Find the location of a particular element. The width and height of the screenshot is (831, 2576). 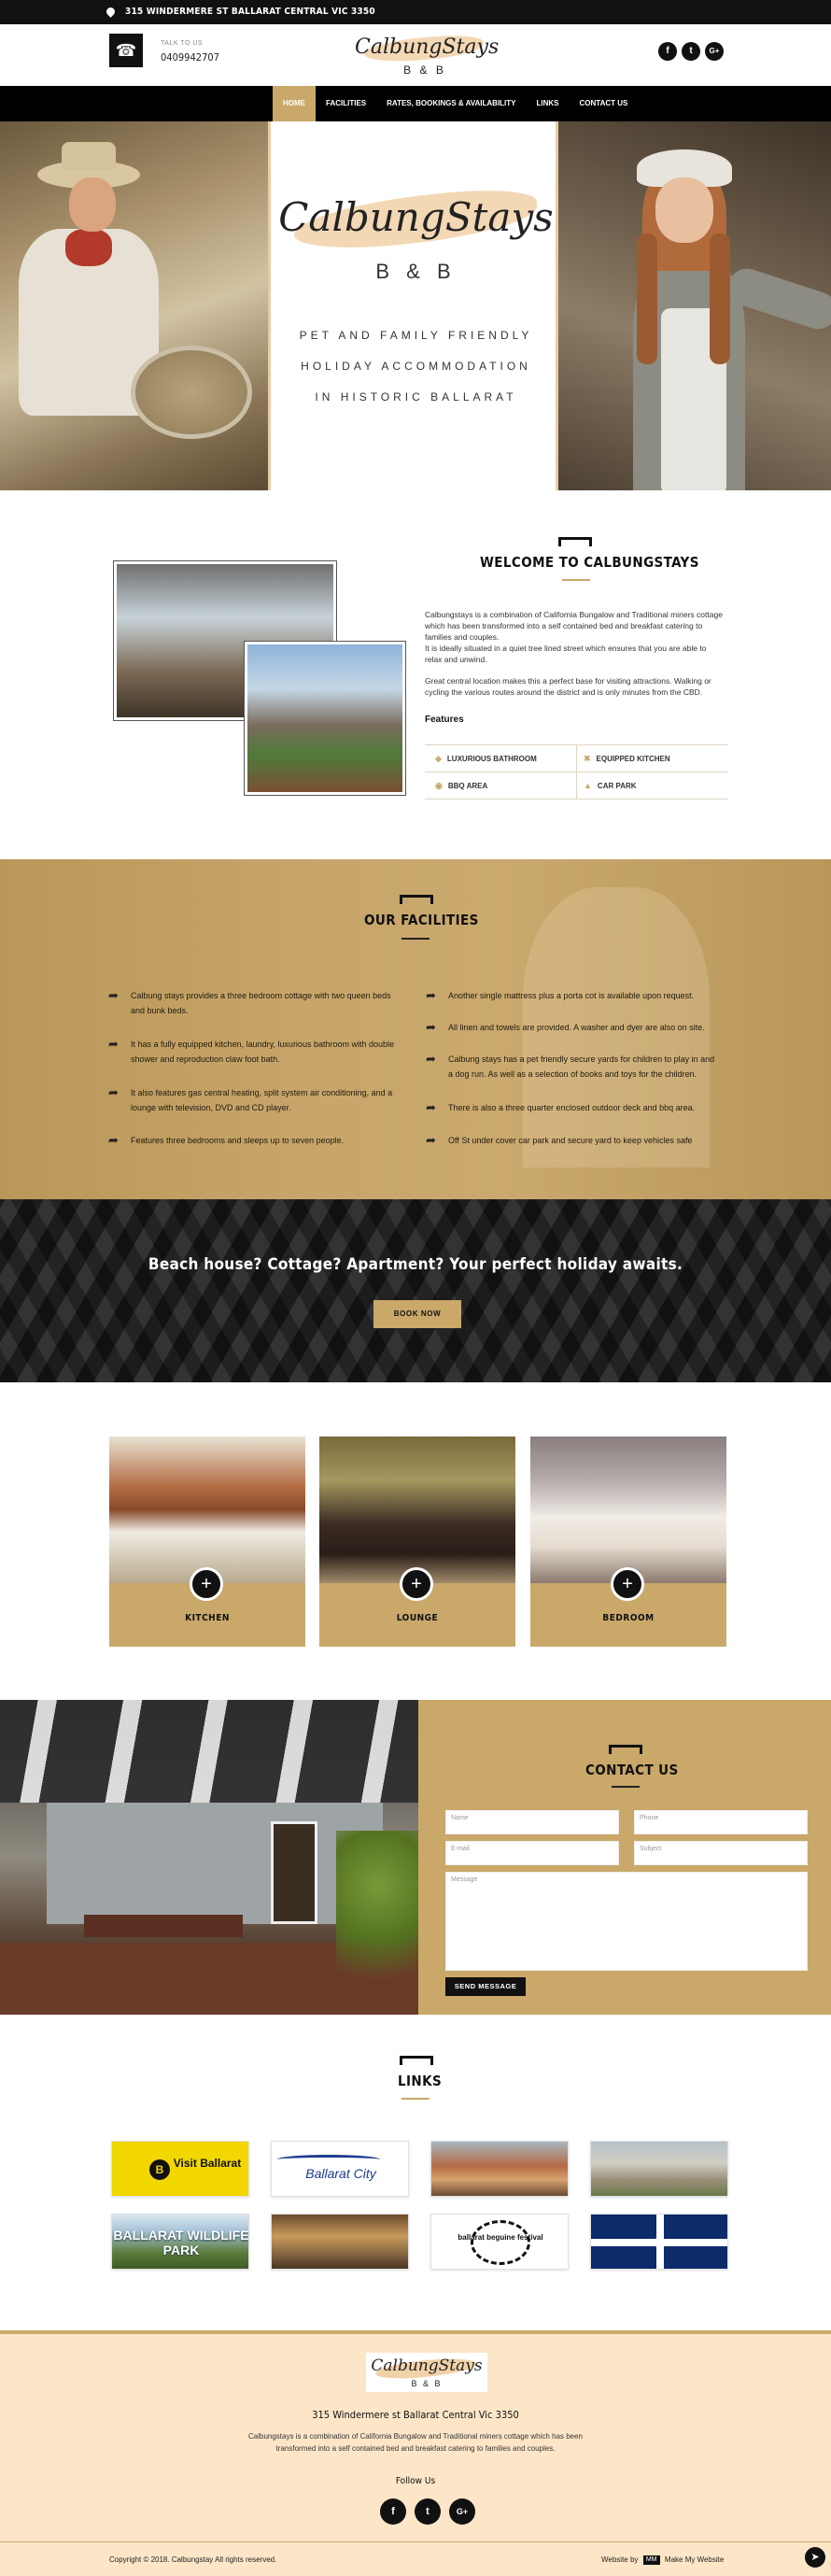

feature-car-park: ▲ CAR PARK is located at coordinates (610, 785).